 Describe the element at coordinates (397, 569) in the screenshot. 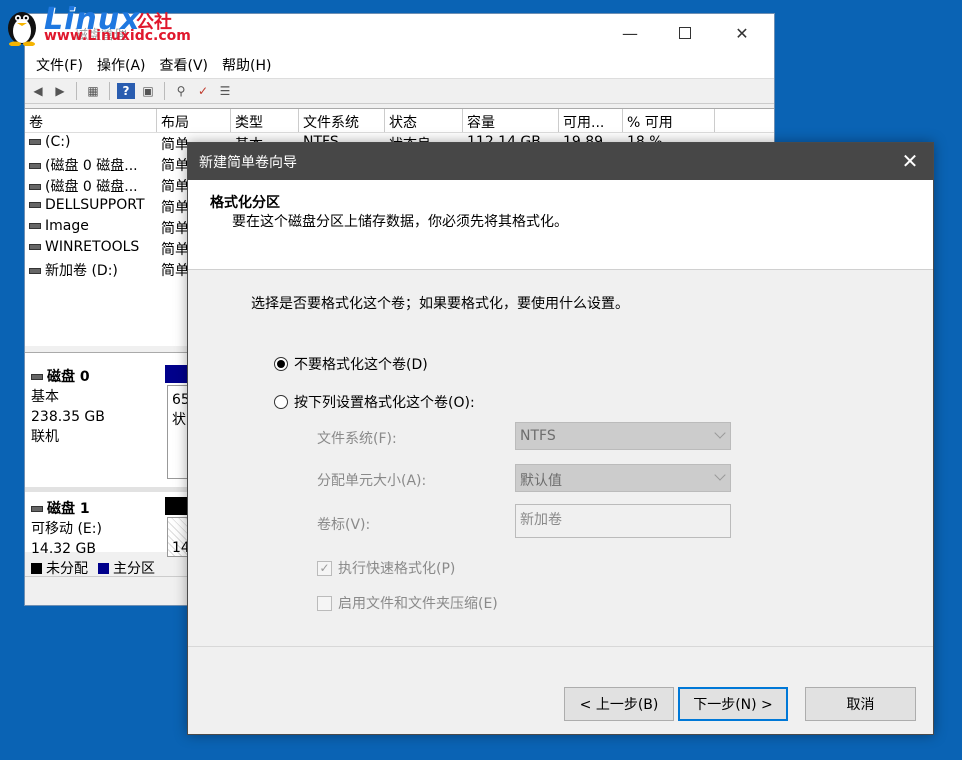

I see `quick-format-label: 执行快速格式化(P)` at that location.